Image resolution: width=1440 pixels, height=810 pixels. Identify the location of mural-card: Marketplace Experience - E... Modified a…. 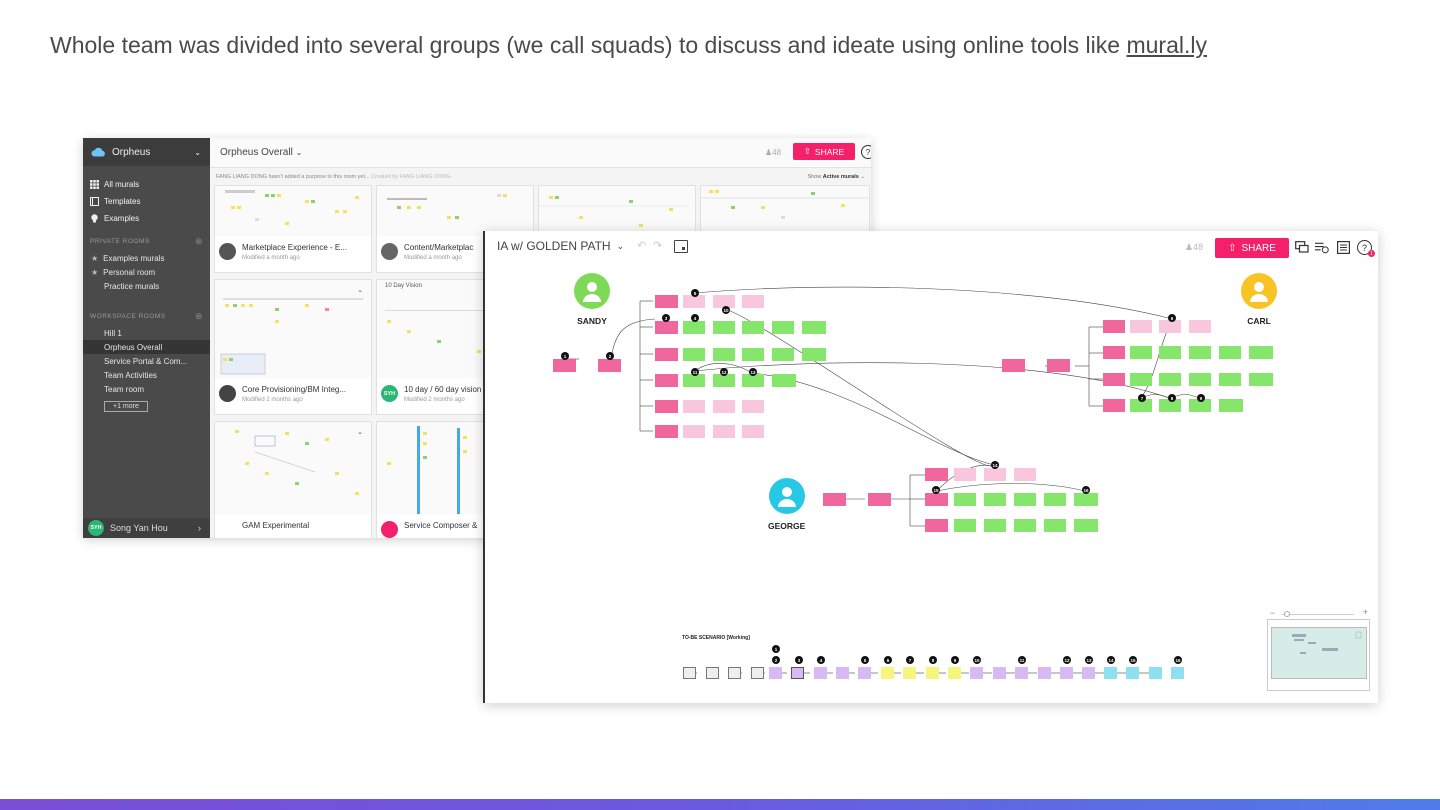
(293, 229).